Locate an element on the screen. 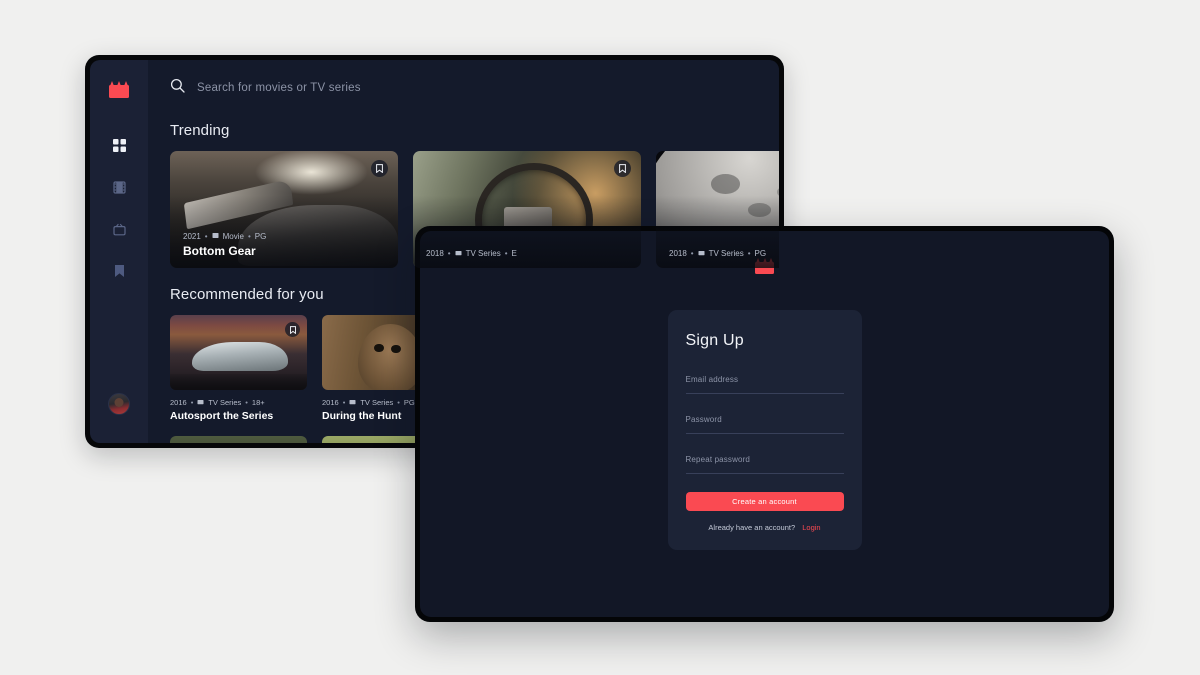 The width and height of the screenshot is (1200, 675). movie-card: 2021 • Movie • PG Bottom Gear is located at coordinates (284, 209).